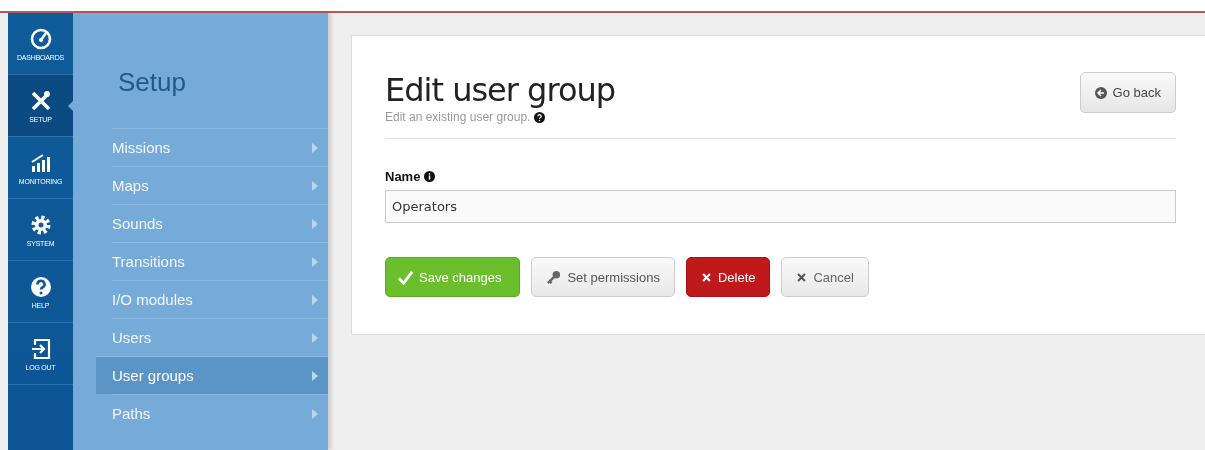  What do you see at coordinates (458, 117) in the screenshot?
I see `page-subtitle: Edit an existing user group.` at bounding box center [458, 117].